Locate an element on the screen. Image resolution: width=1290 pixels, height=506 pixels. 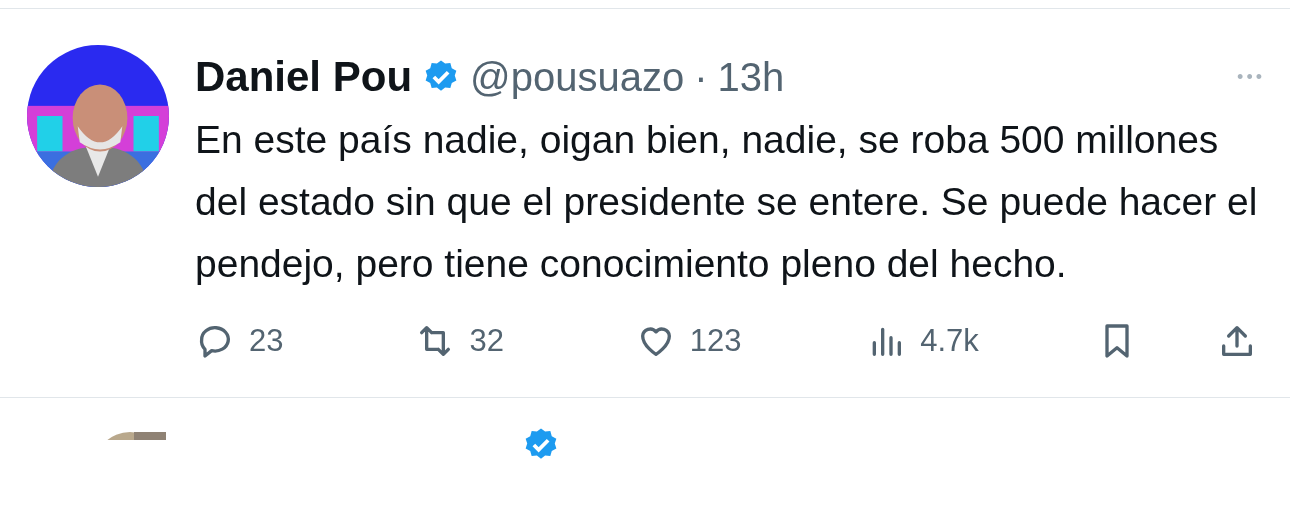
reply-button: 23 is located at coordinates (265, 341).